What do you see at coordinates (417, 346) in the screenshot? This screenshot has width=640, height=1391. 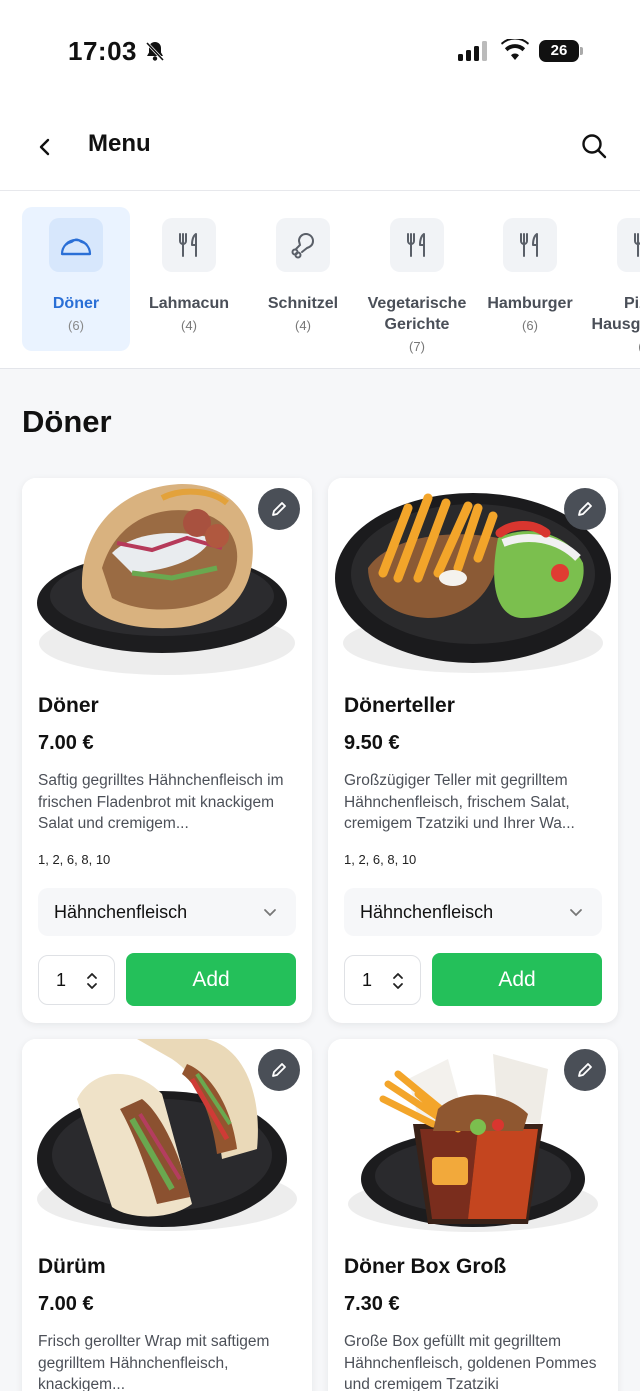 I see `category-count: (7)` at bounding box center [417, 346].